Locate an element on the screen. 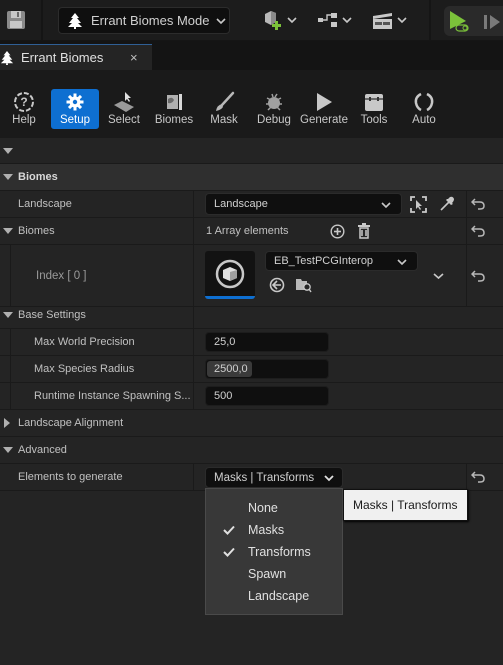 Image resolution: width=503 pixels, height=665 pixels. trash-icon is located at coordinates (364, 231).